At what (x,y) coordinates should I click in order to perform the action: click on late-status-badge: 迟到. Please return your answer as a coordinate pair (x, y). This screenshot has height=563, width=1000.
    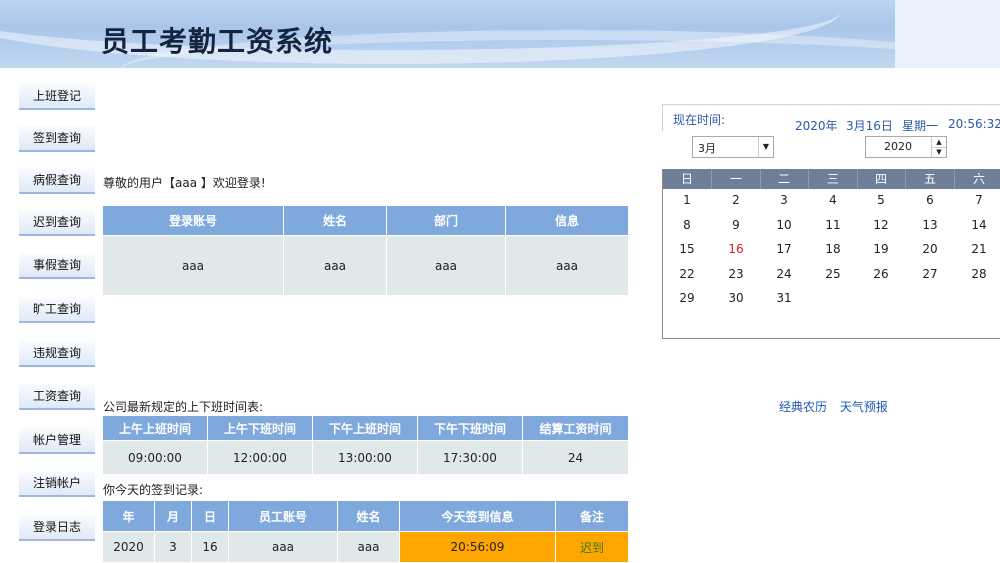
    Looking at the image, I should click on (592, 547).